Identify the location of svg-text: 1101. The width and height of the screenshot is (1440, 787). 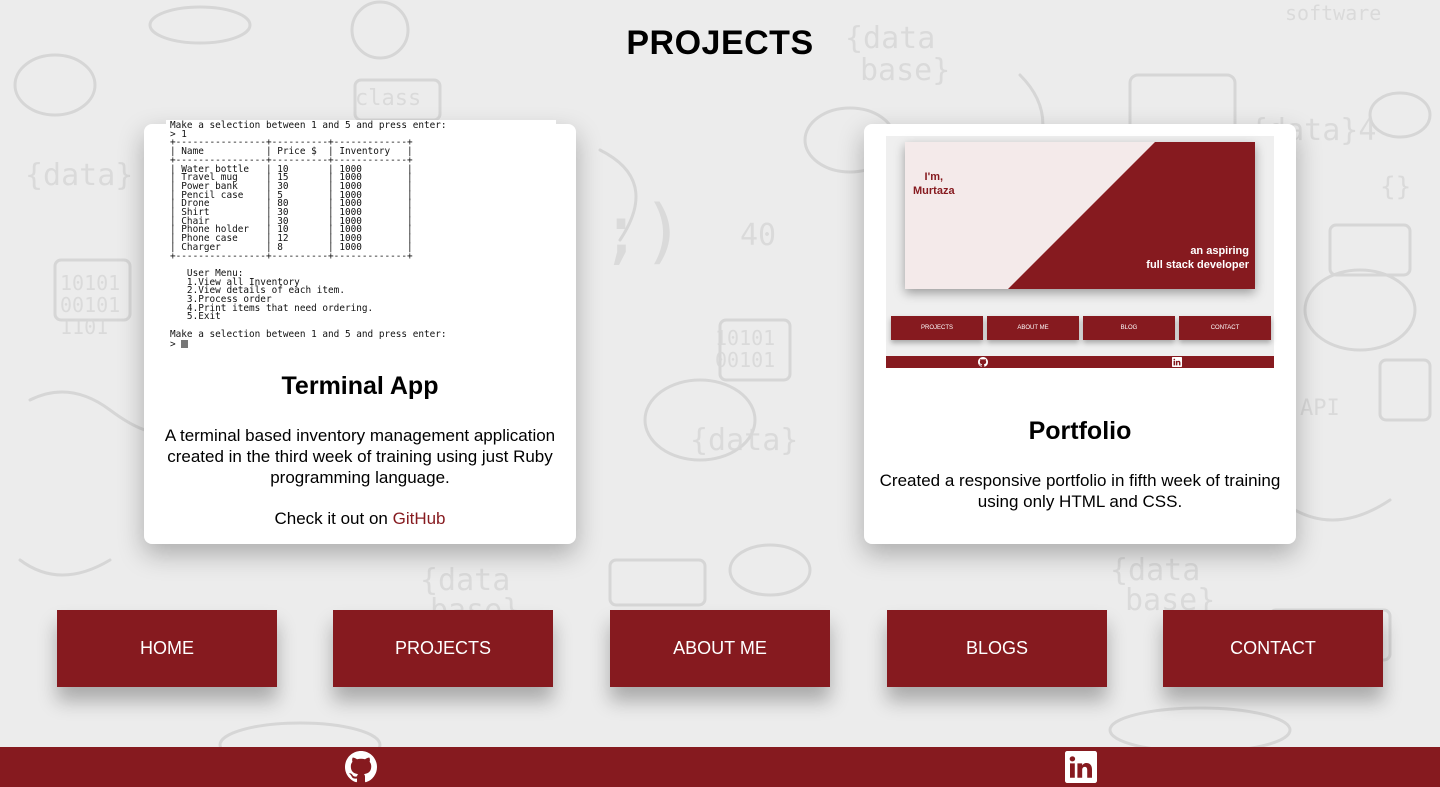
(84, 327).